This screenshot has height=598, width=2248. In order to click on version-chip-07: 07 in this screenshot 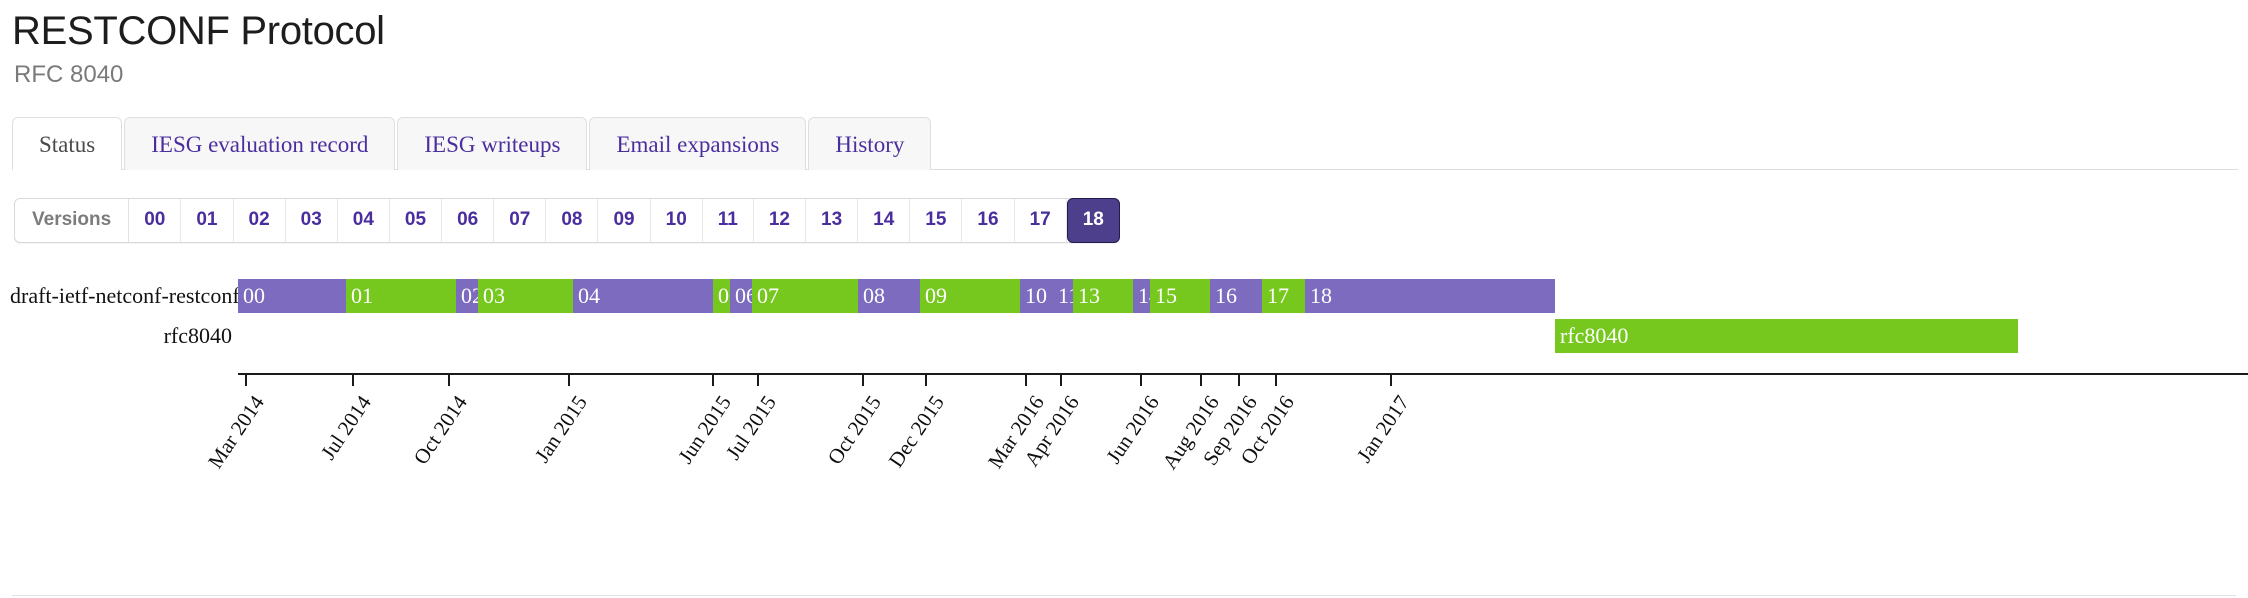, I will do `click(520, 221)`.